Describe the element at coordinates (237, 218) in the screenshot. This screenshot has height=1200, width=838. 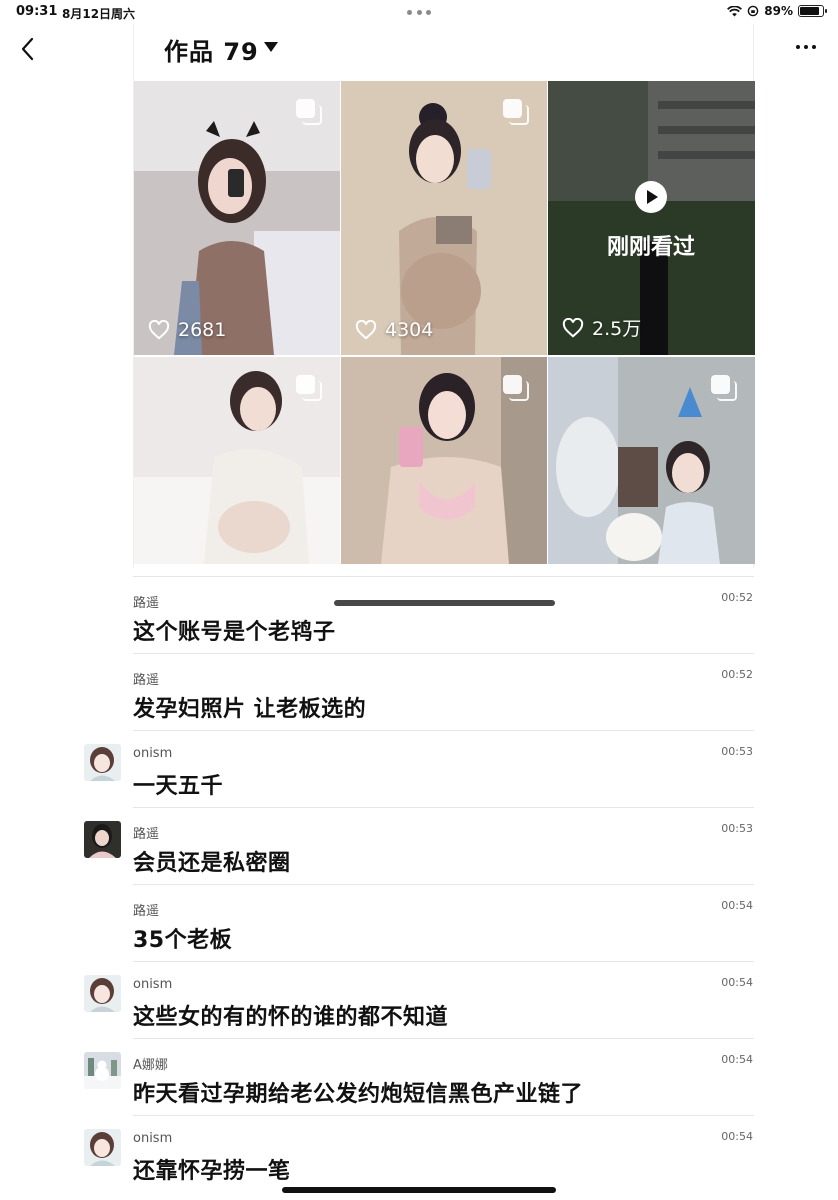
I see `work-tile: 2681` at that location.